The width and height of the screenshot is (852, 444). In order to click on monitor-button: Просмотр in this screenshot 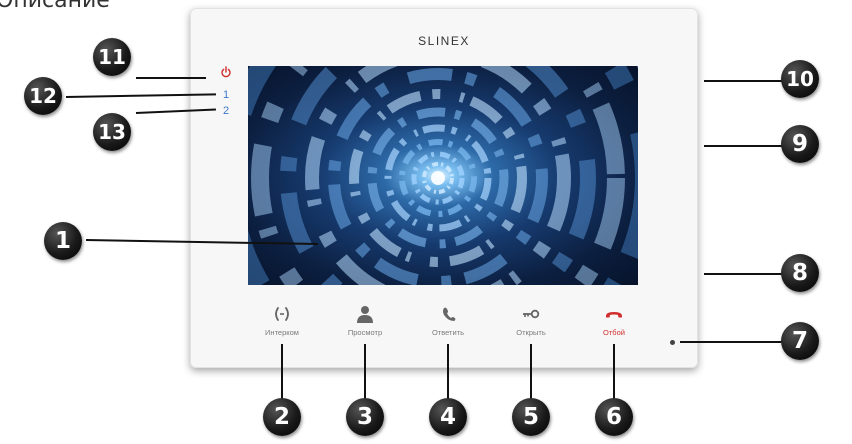, I will do `click(365, 320)`.